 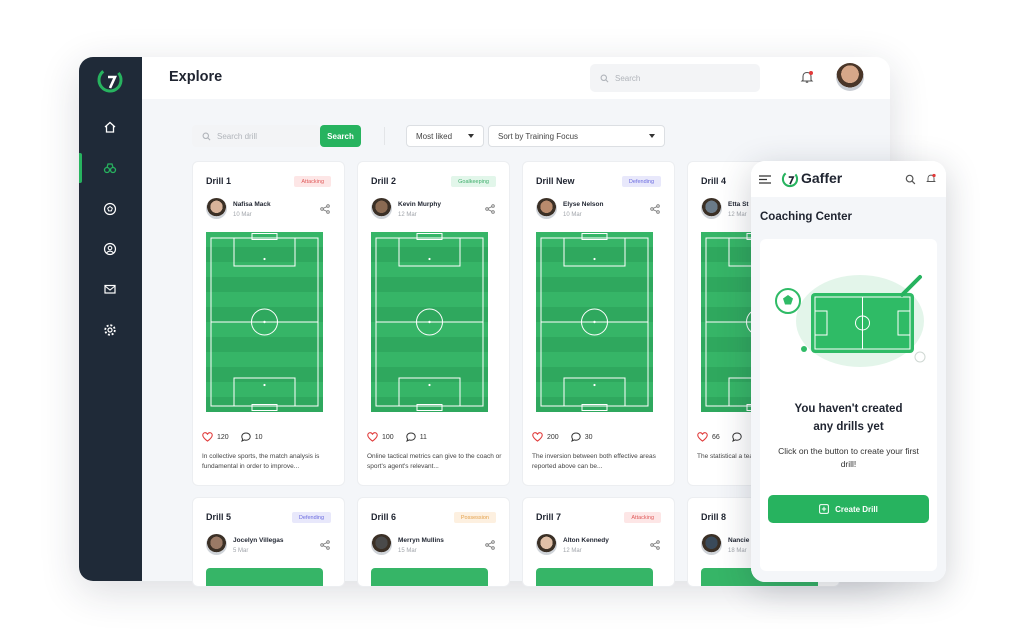 What do you see at coordinates (850, 77) in the screenshot?
I see `user-avatar` at bounding box center [850, 77].